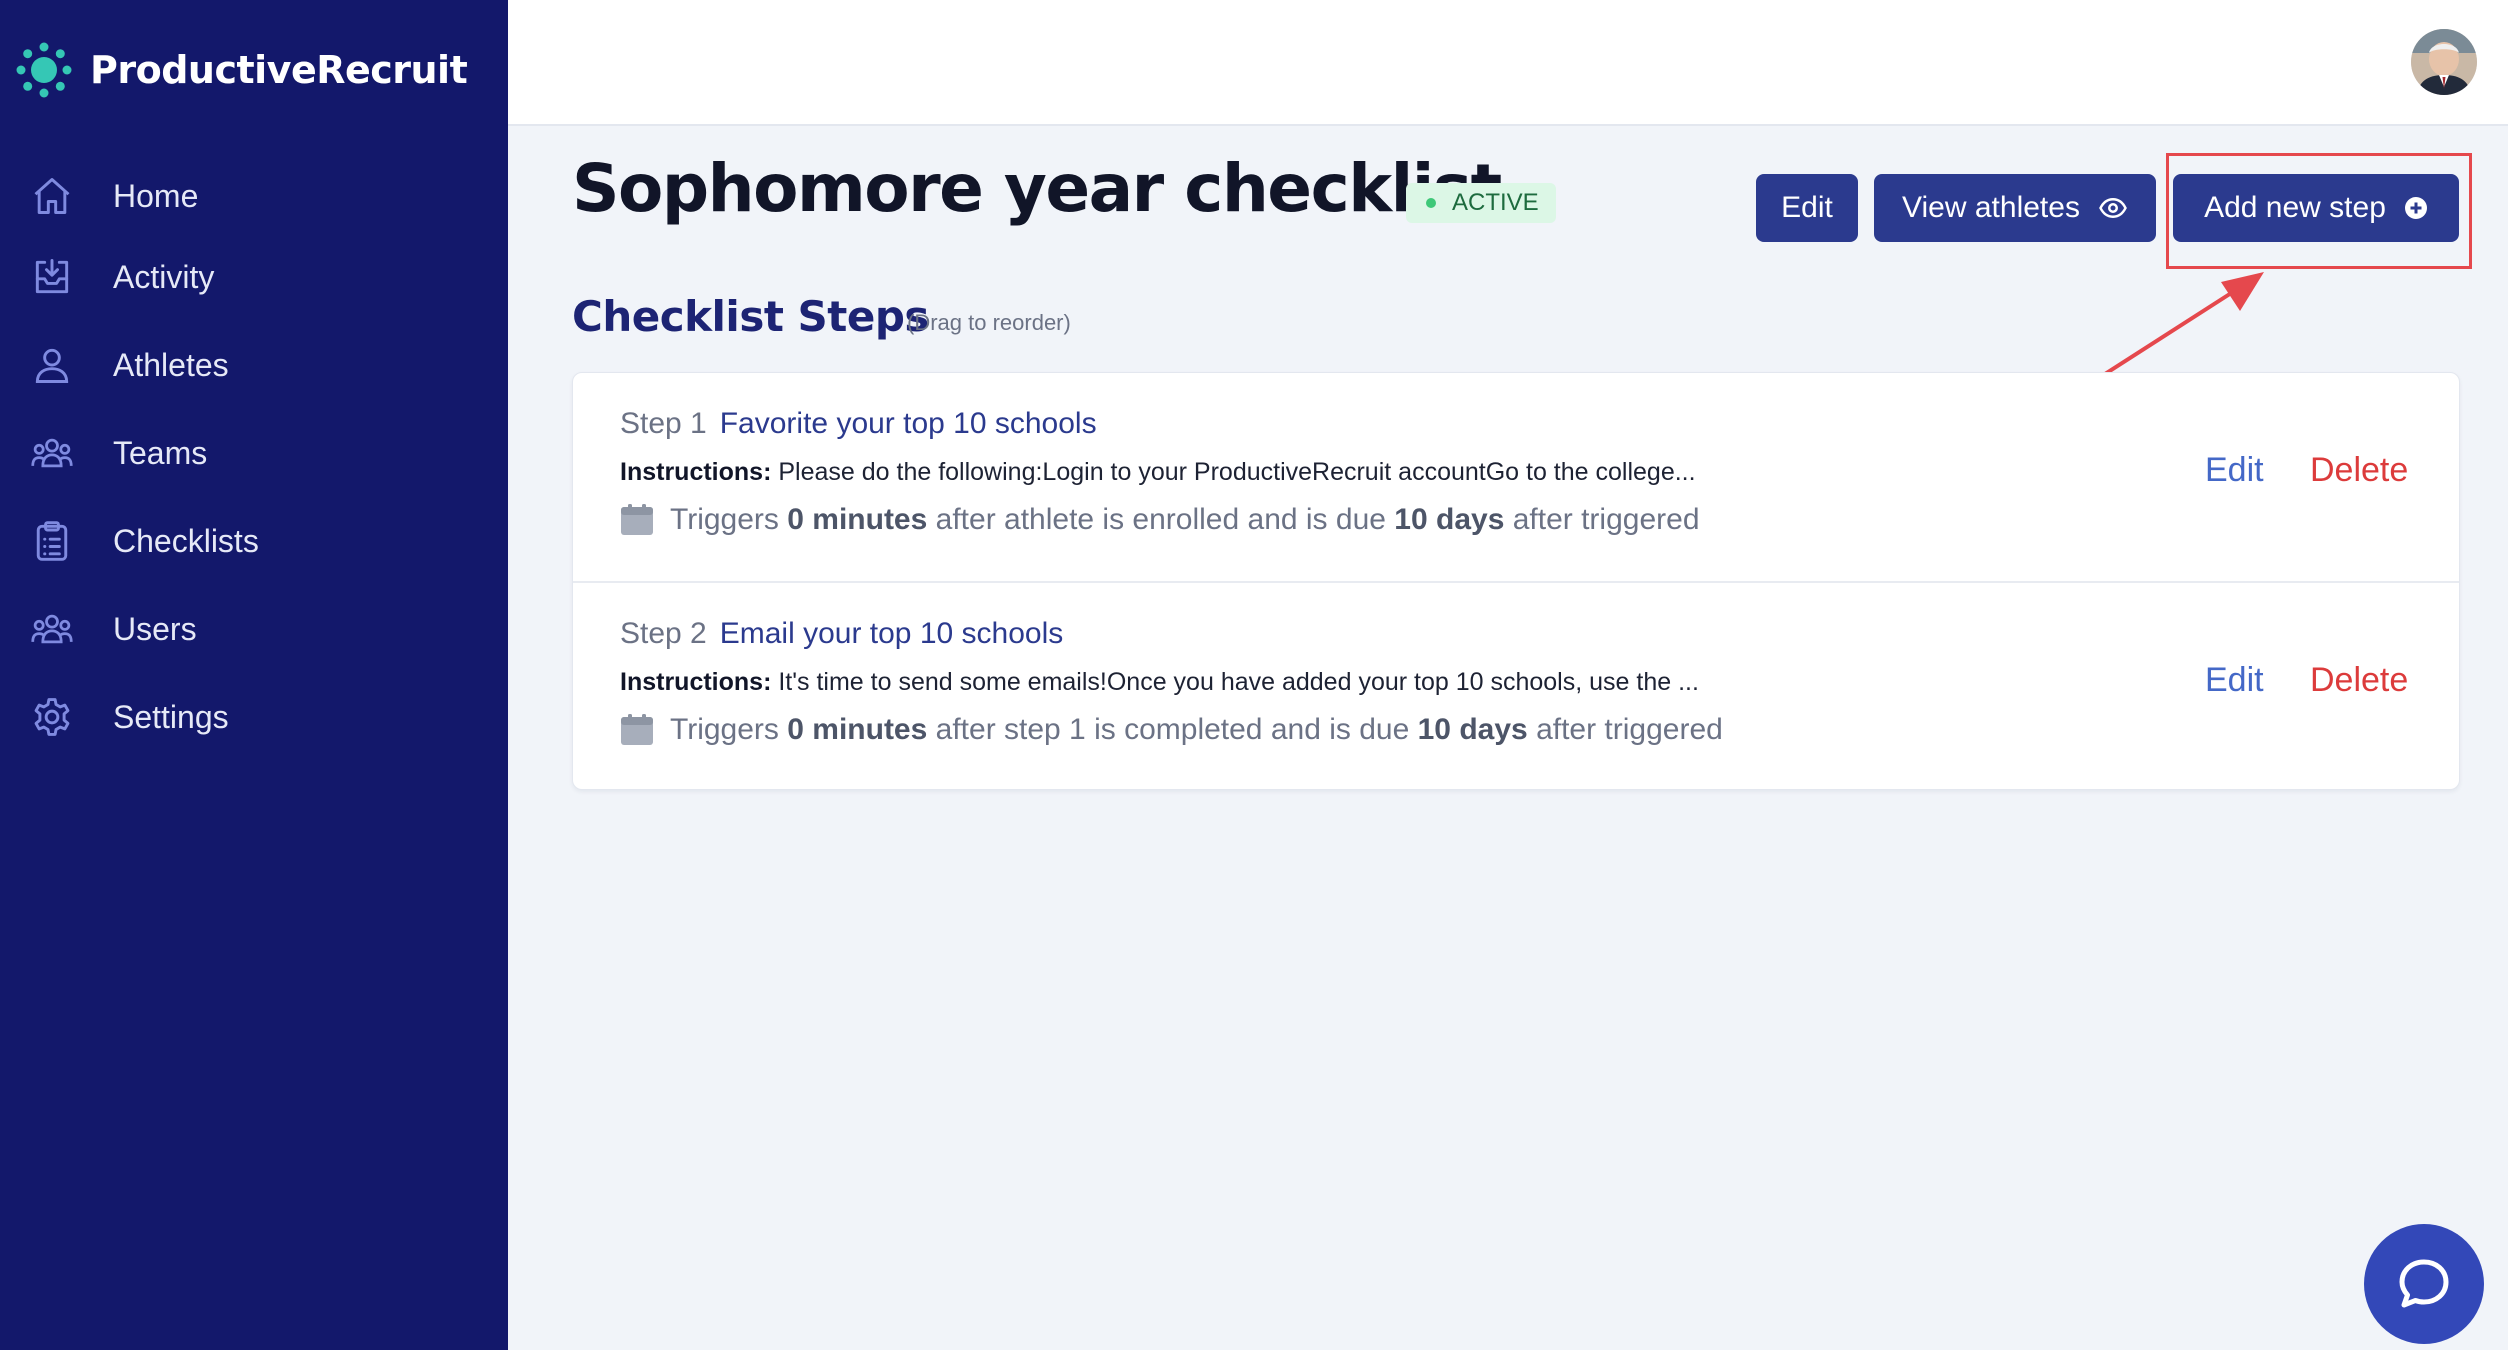 This screenshot has width=2508, height=1350. What do you see at coordinates (1037, 188) in the screenshot?
I see `page-title: Sophomore year checklist` at bounding box center [1037, 188].